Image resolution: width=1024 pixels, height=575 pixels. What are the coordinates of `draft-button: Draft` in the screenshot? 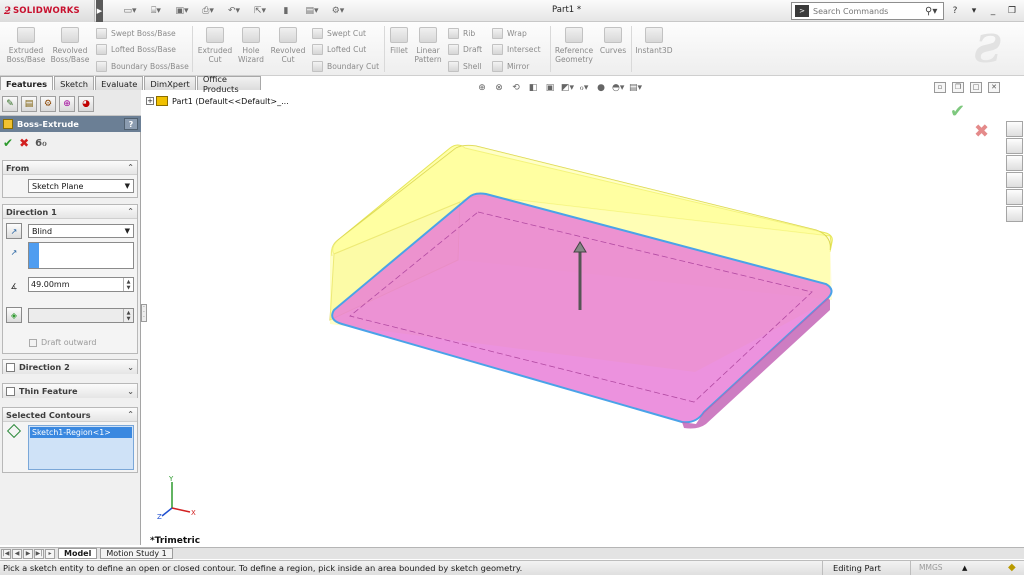 It's located at (465, 49).